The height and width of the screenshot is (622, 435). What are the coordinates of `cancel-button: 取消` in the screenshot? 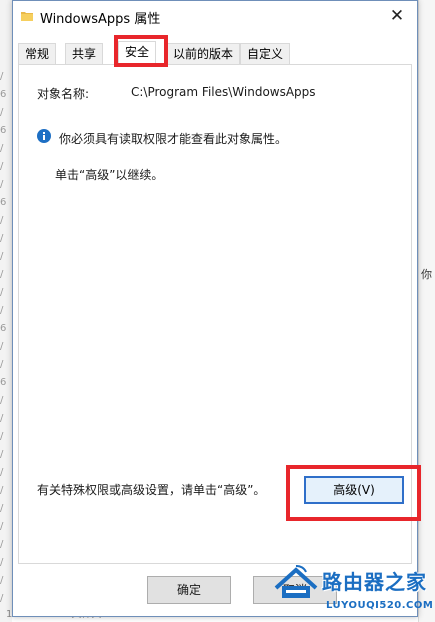 It's located at (295, 590).